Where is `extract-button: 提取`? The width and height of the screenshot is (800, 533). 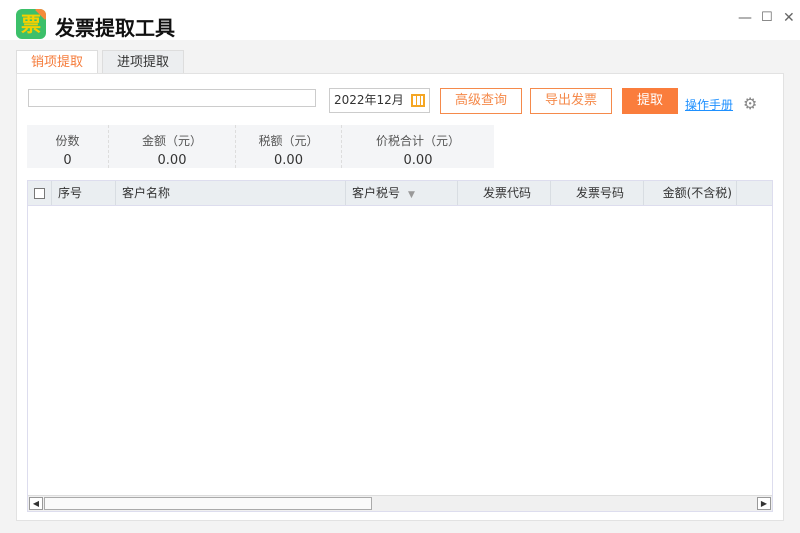 extract-button: 提取 is located at coordinates (650, 101).